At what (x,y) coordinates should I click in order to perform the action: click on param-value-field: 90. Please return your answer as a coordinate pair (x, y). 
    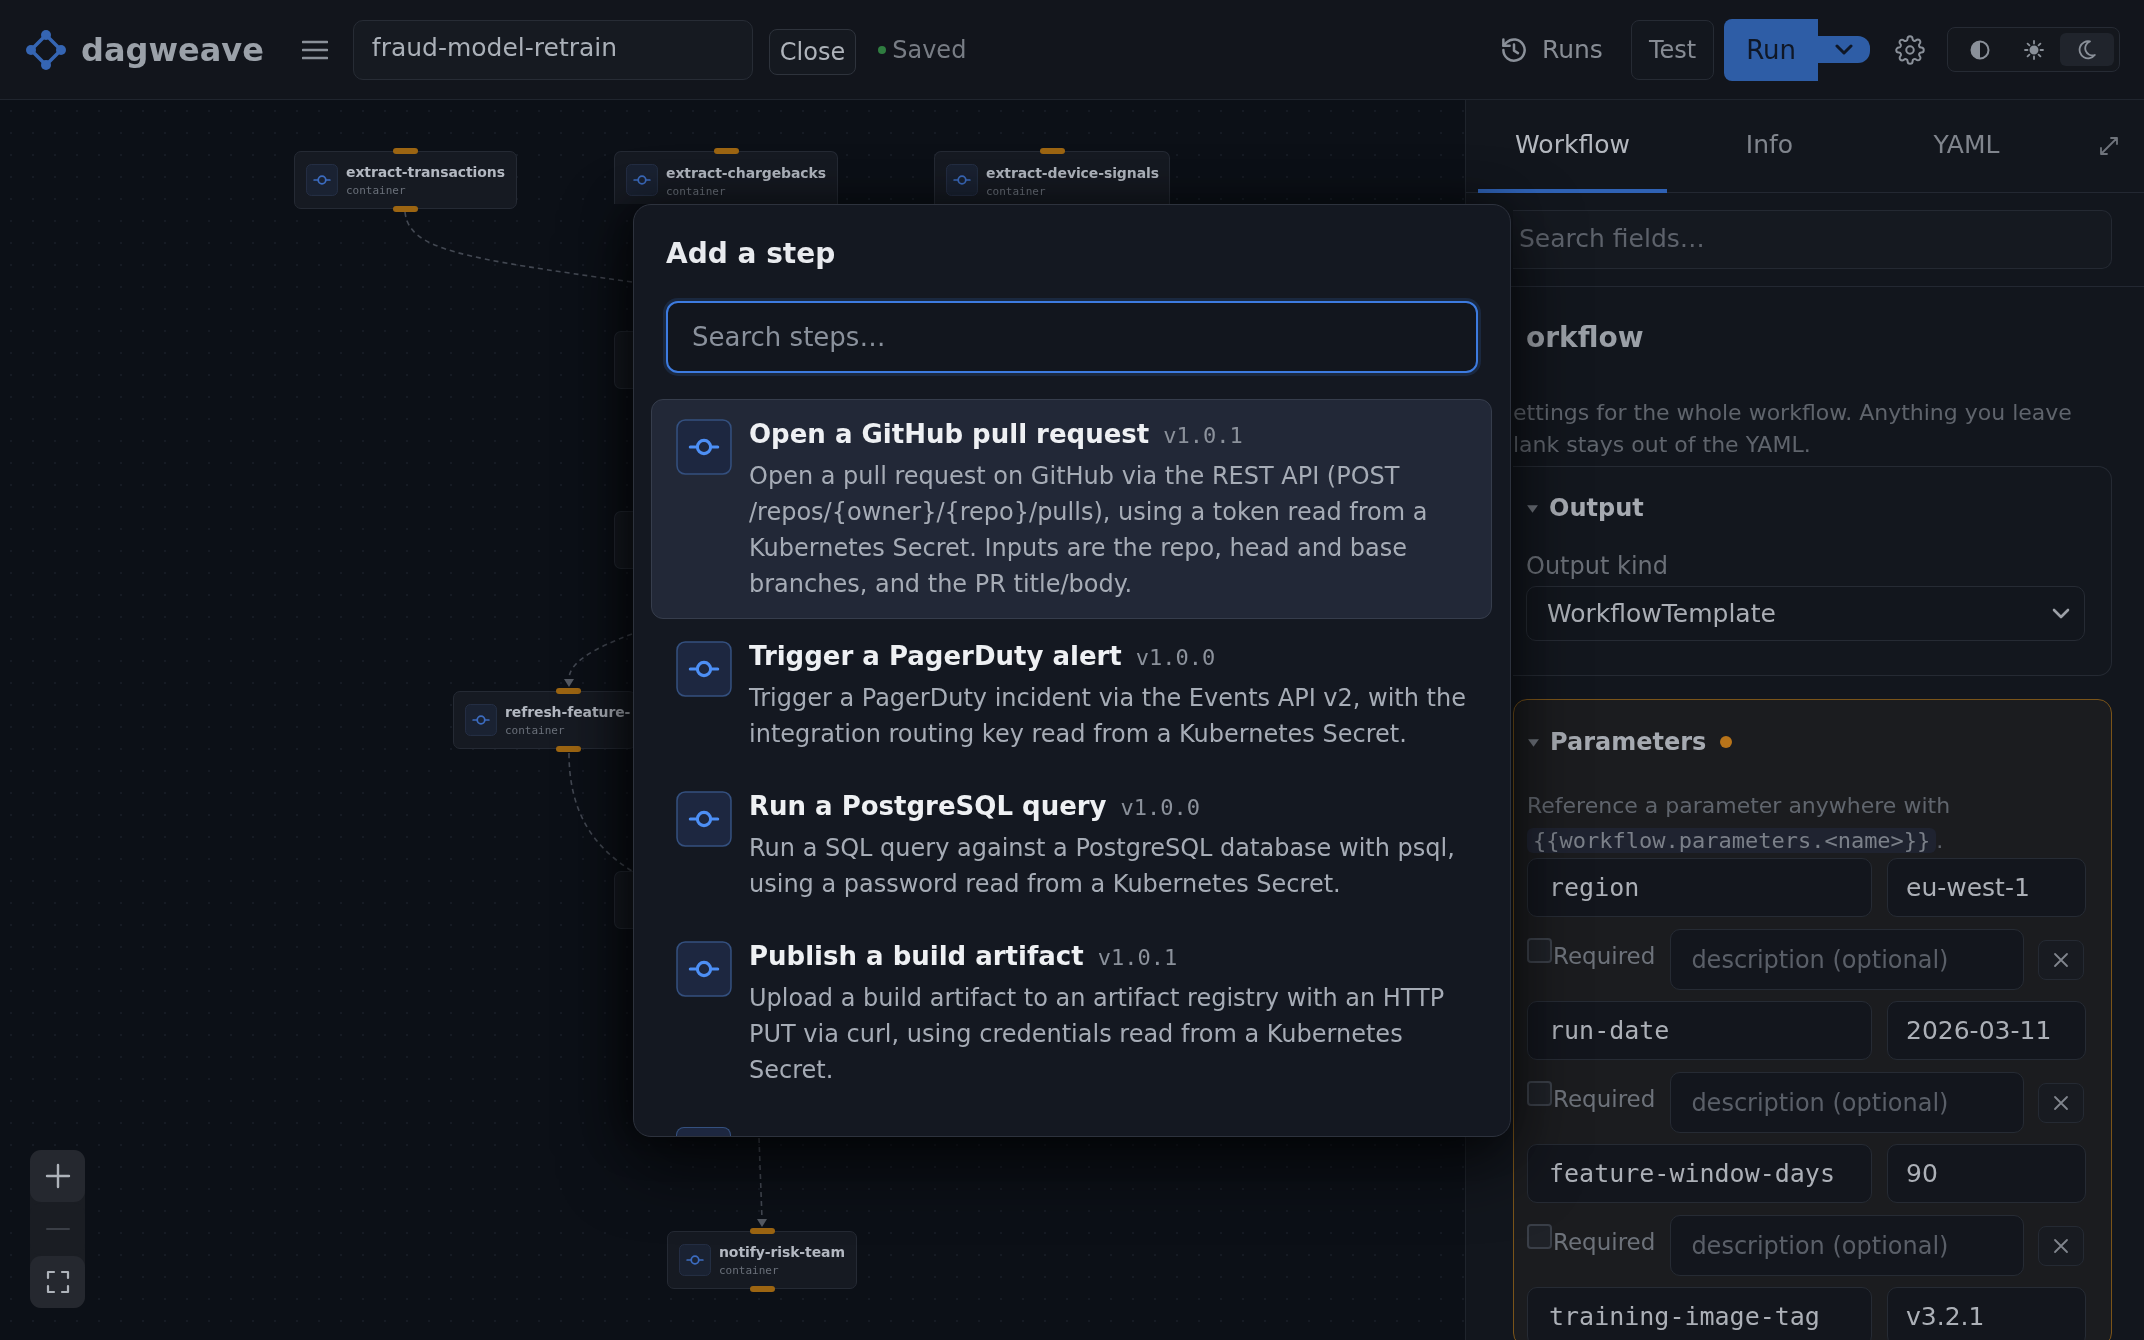
    Looking at the image, I should click on (1986, 1173).